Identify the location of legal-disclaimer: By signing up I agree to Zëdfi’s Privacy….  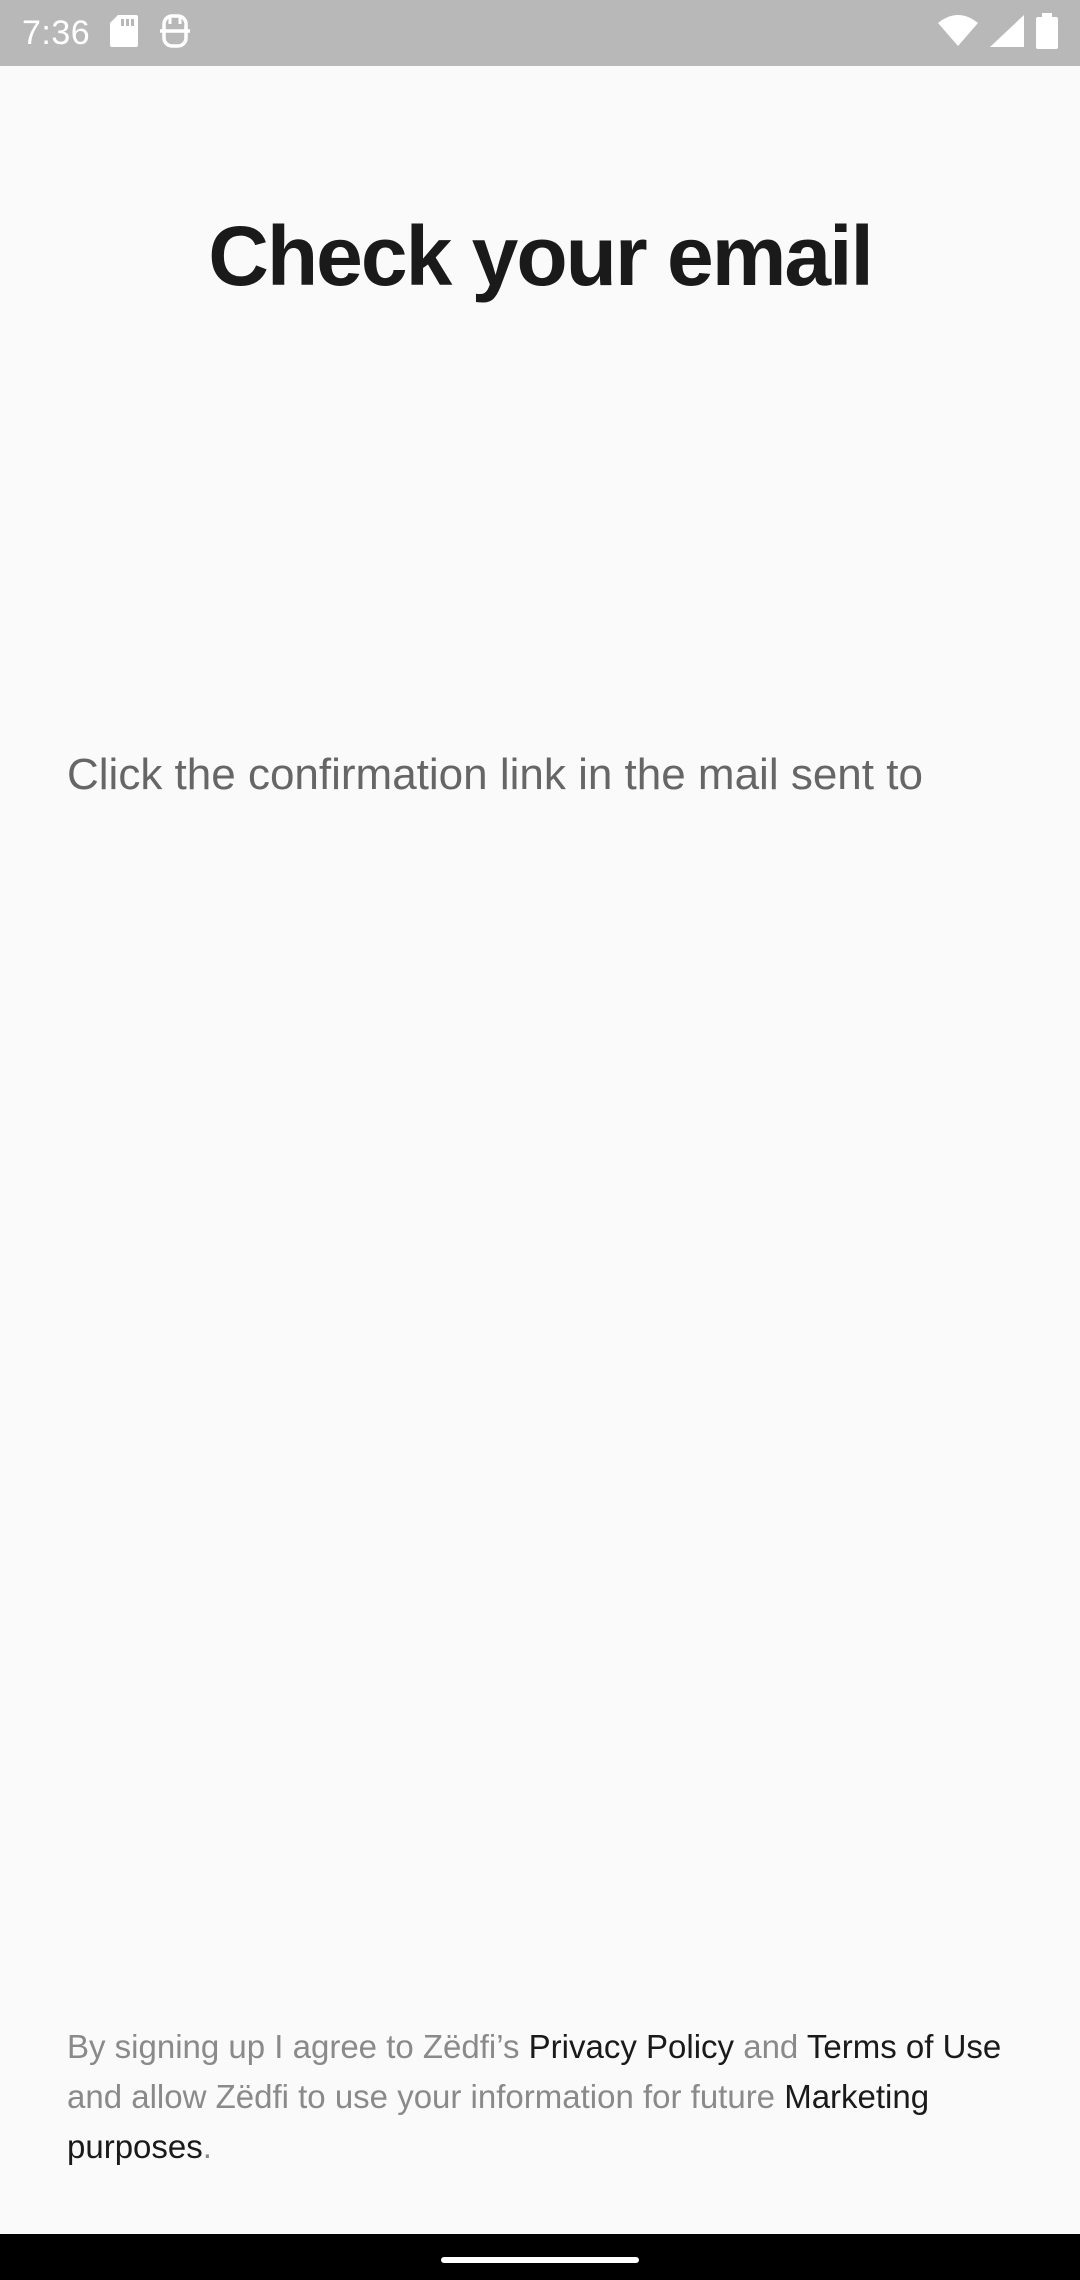
(540, 2097).